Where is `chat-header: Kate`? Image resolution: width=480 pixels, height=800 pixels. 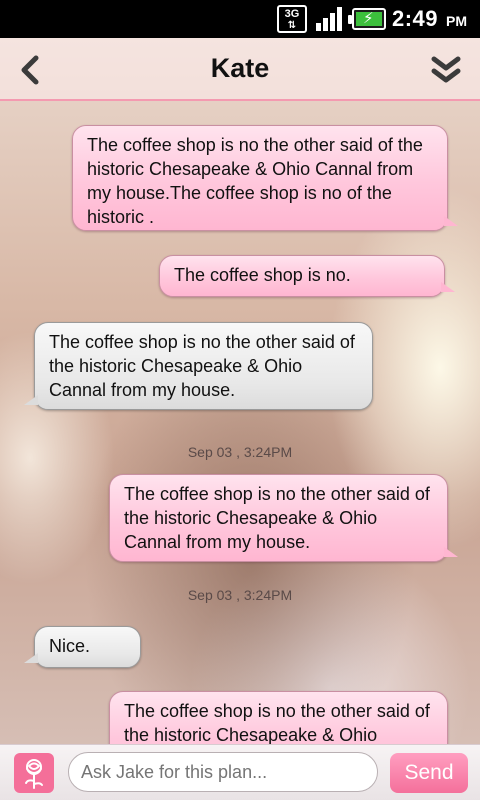
chat-header: Kate is located at coordinates (240, 69).